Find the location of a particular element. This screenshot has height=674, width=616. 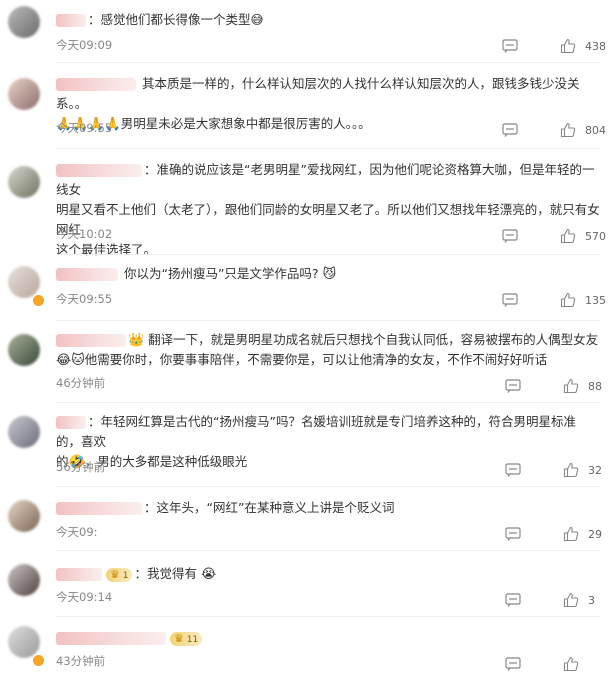

like-count: 135 is located at coordinates (595, 300).